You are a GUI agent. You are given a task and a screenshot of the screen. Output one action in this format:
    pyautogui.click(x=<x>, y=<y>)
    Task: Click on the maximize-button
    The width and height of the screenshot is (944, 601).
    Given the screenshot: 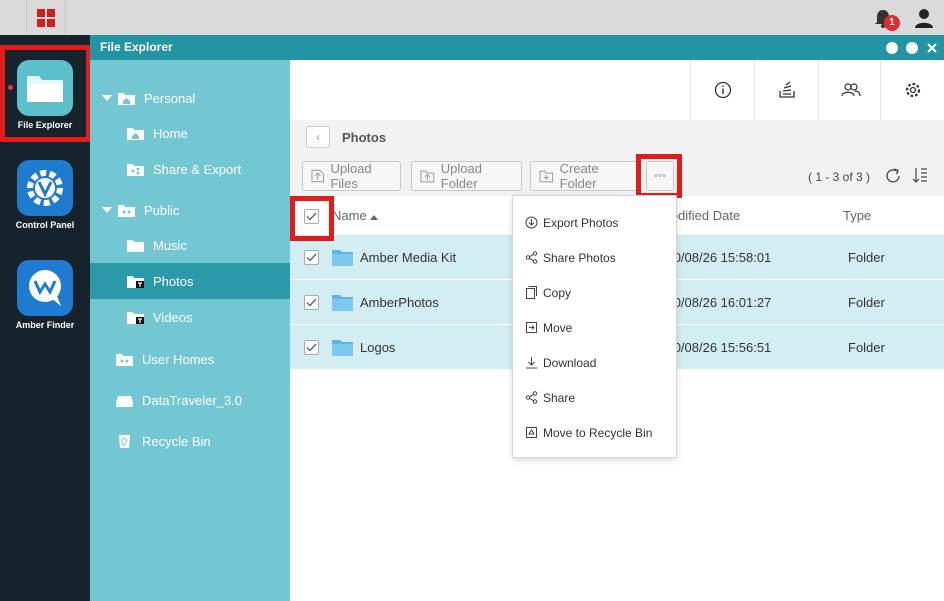 What is the action you would take?
    pyautogui.click(x=912, y=48)
    